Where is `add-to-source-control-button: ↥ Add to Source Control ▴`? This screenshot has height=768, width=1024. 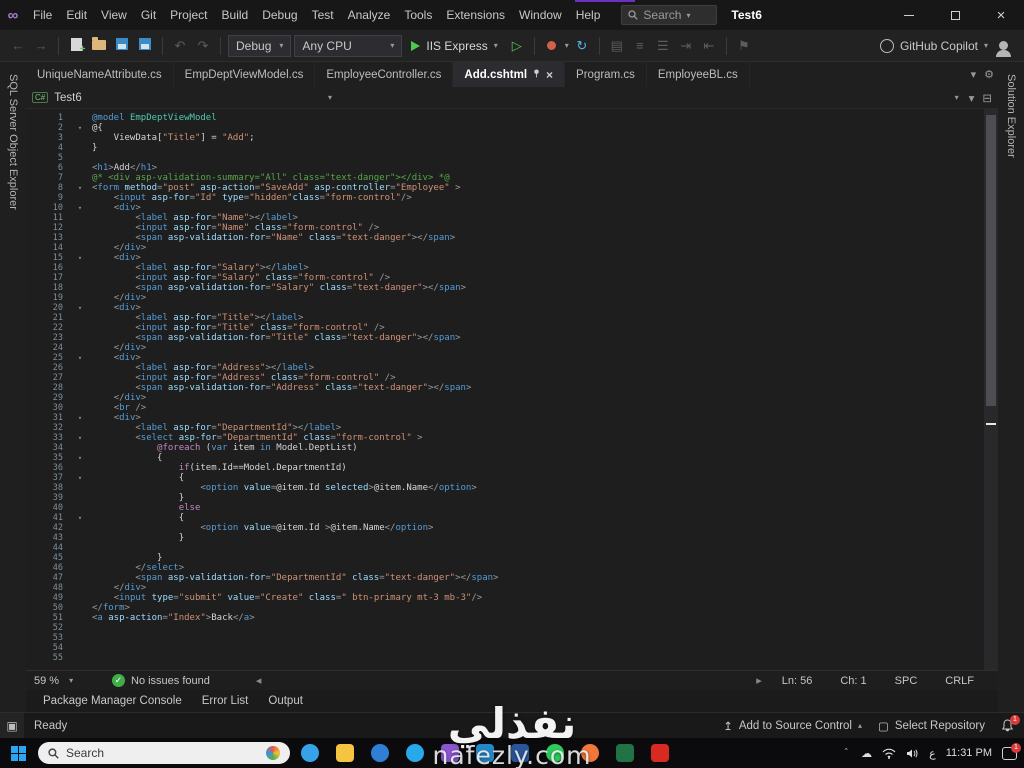
add-to-source-control-button: ↥ Add to Source Control ▴ is located at coordinates (792, 726).